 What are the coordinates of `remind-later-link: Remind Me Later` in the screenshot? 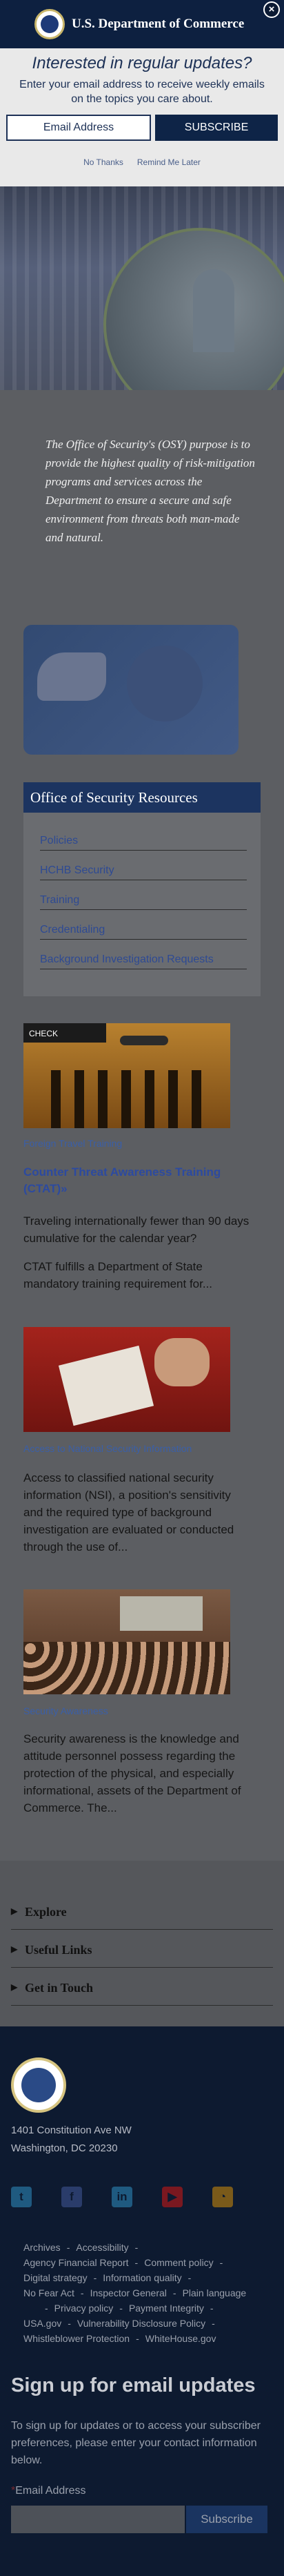 It's located at (169, 162).